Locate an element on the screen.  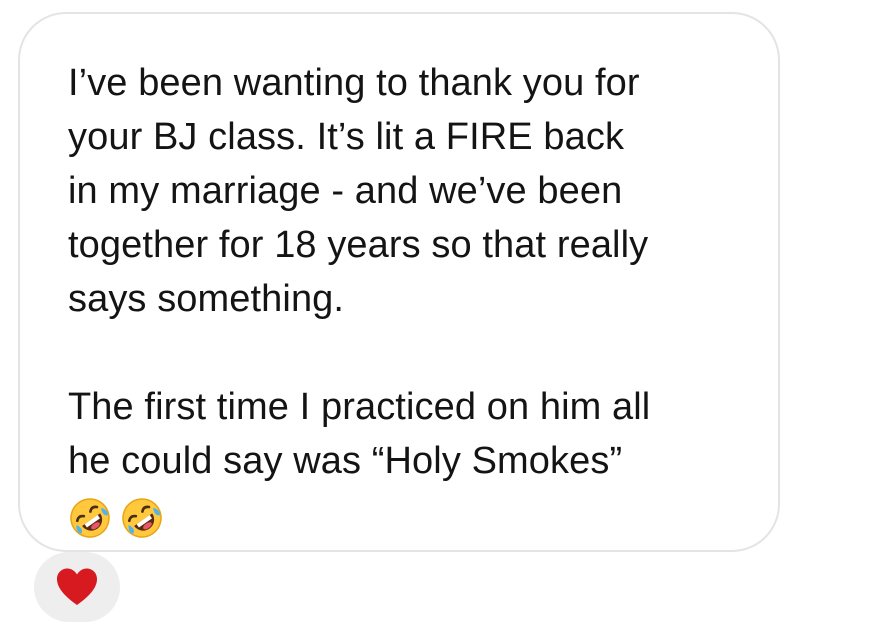
heart-icon is located at coordinates (77, 586).